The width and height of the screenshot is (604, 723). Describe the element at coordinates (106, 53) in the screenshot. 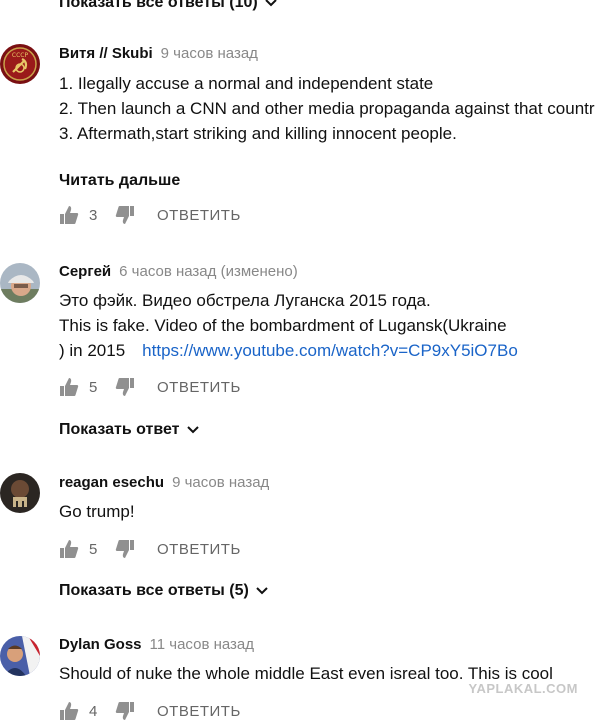

I see `author-name: Витя // Skubi` at that location.